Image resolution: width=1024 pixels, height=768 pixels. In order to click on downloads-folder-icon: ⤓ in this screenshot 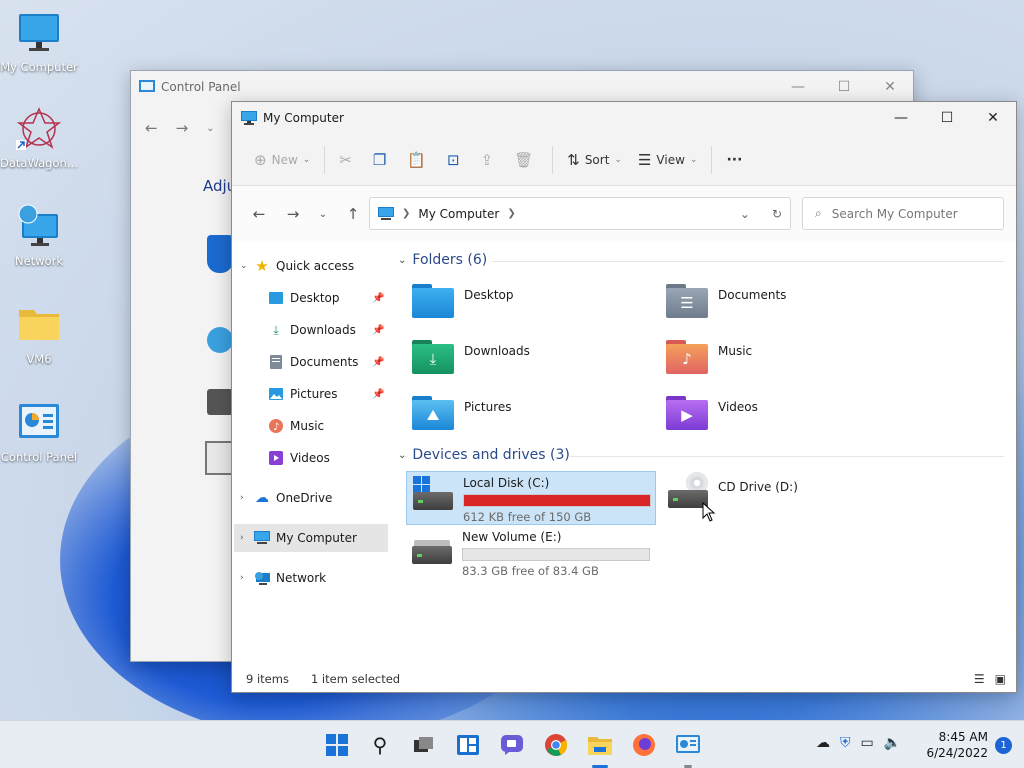, I will do `click(434, 356)`.